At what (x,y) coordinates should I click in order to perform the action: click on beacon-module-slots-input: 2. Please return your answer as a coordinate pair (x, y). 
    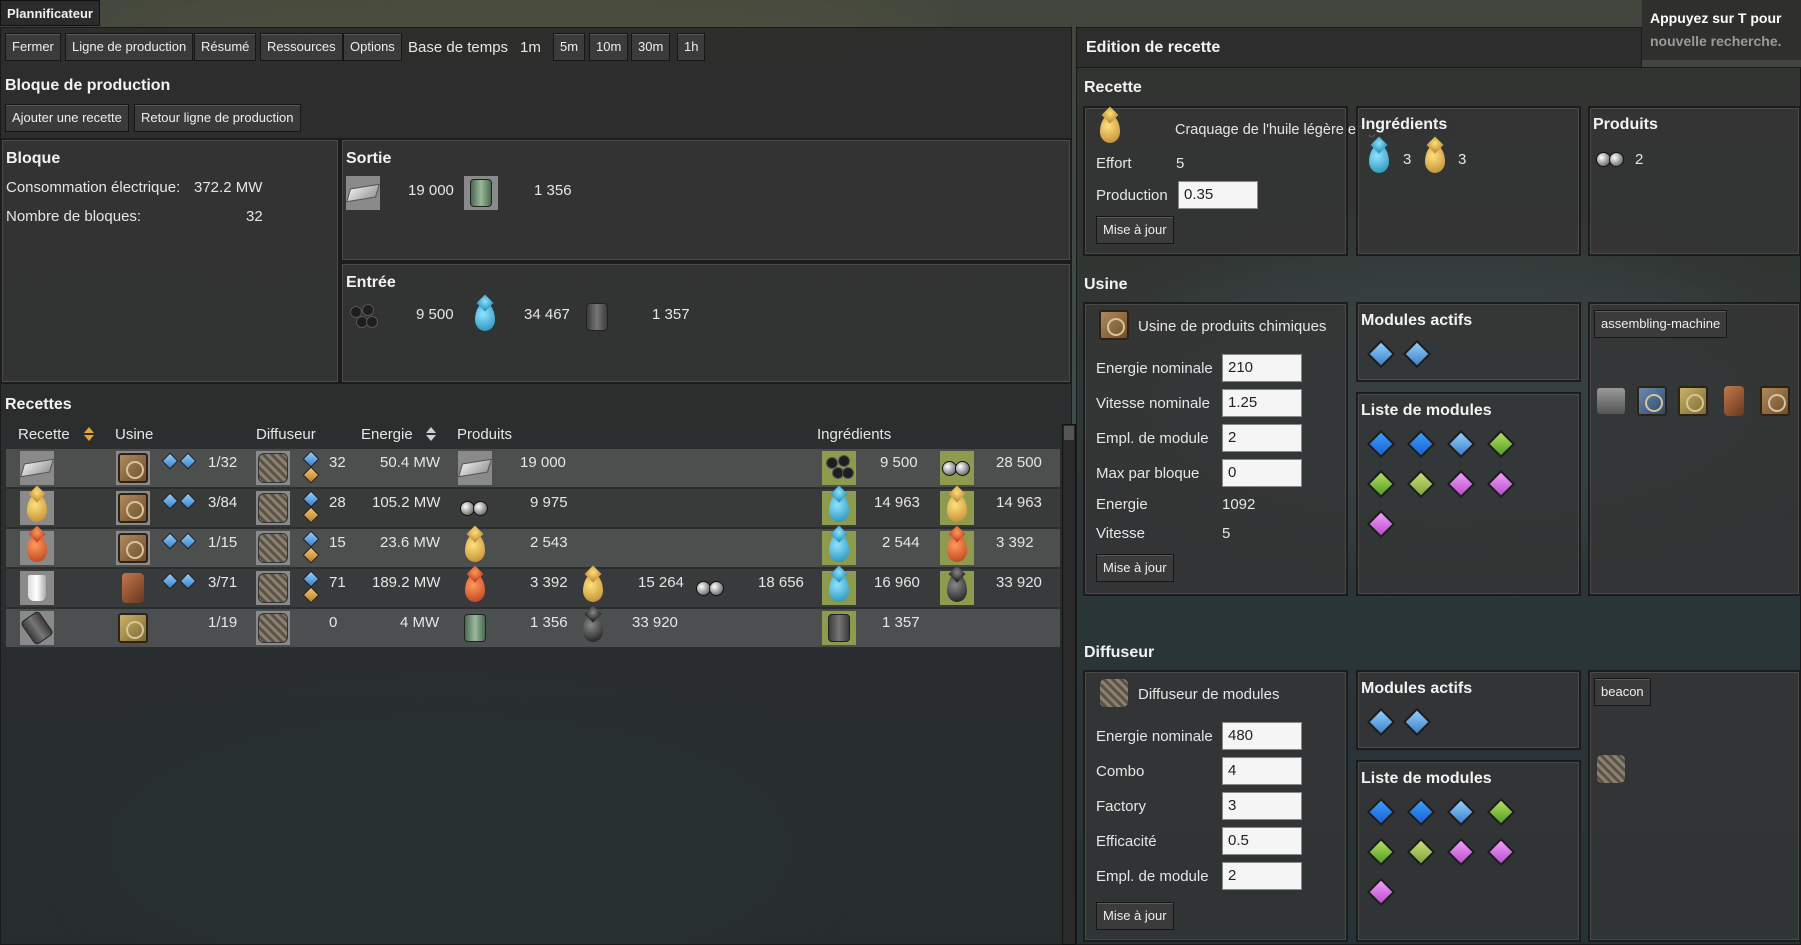
    Looking at the image, I should click on (1262, 876).